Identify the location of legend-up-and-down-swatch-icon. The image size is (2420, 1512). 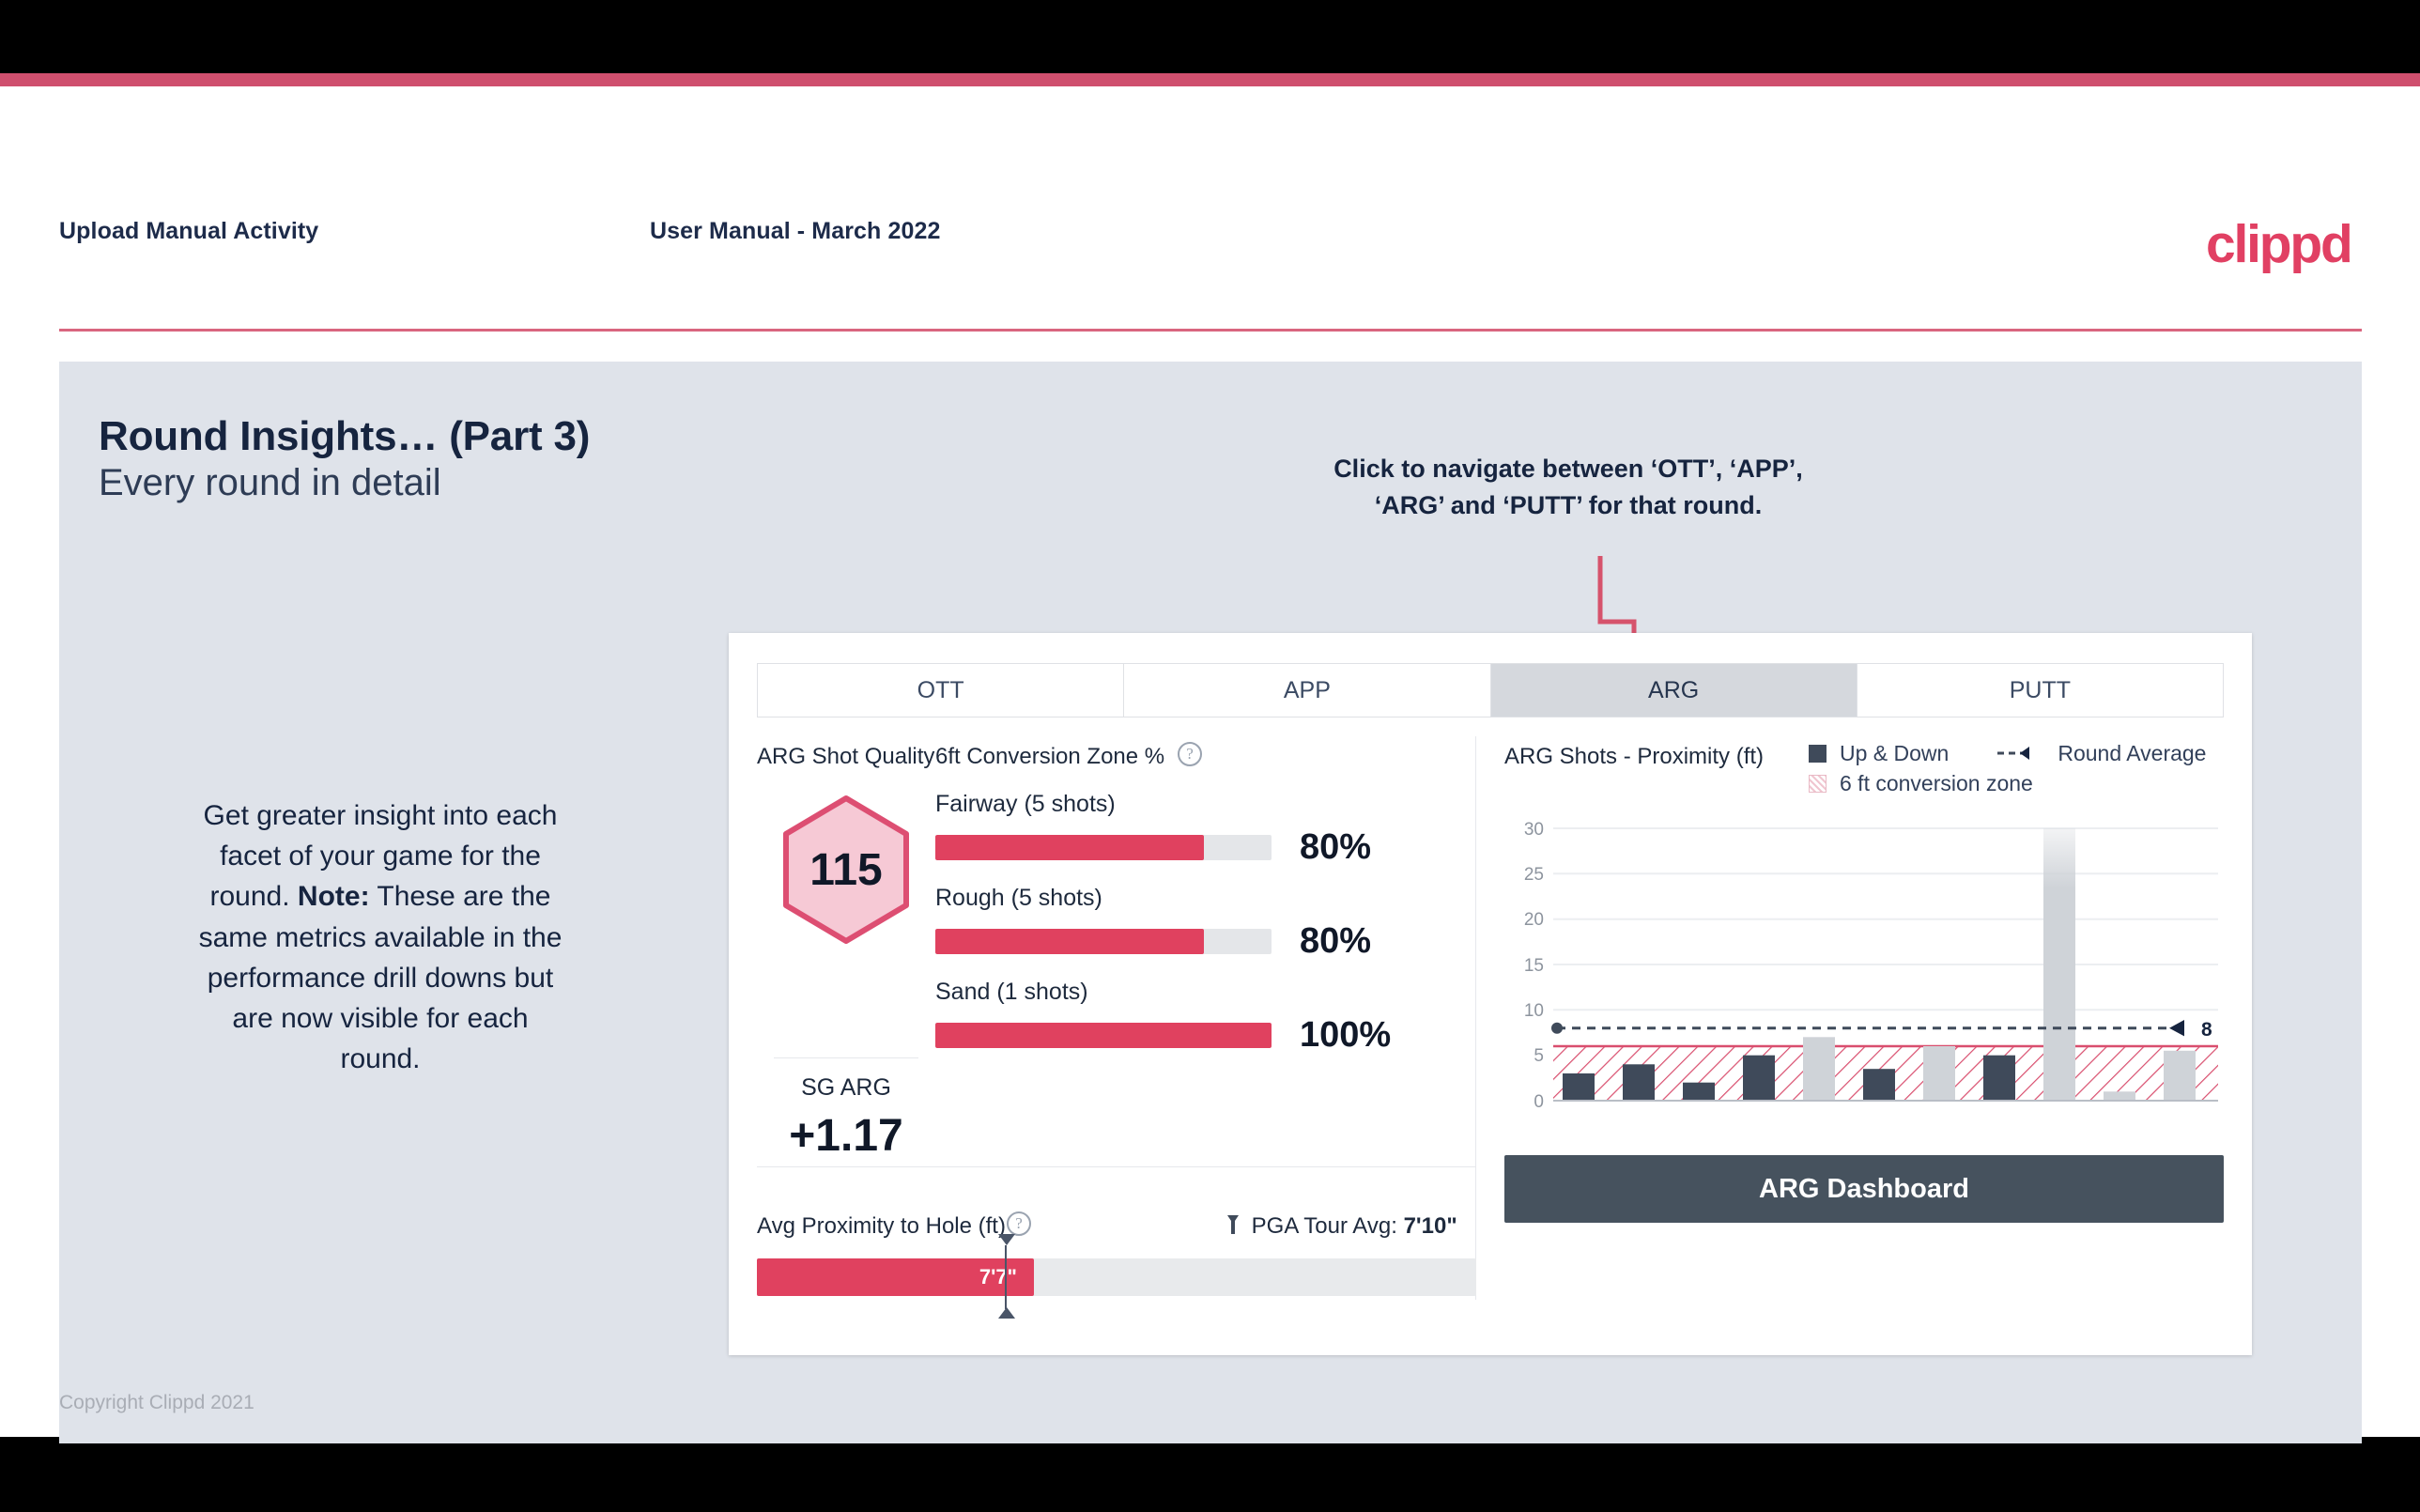
(1818, 754).